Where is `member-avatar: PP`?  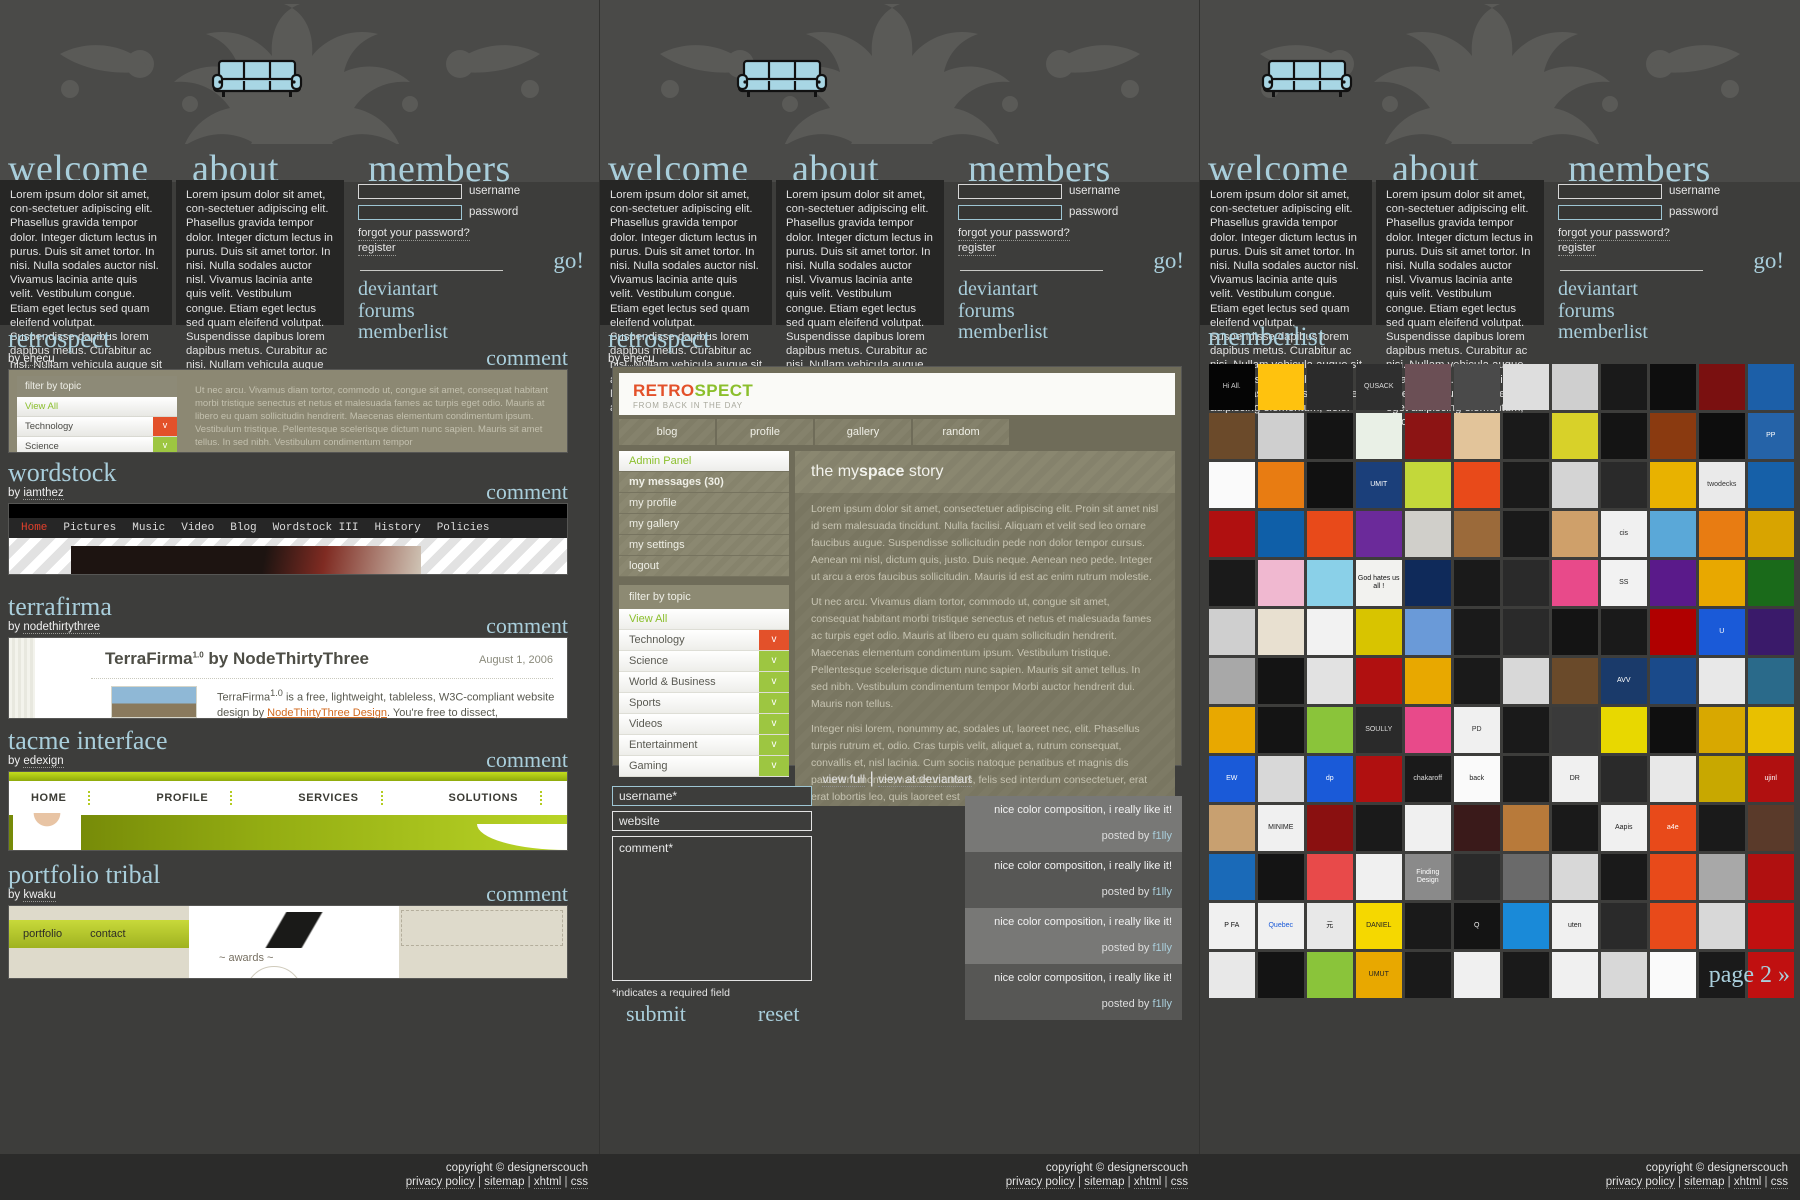
member-avatar: PP is located at coordinates (1771, 436).